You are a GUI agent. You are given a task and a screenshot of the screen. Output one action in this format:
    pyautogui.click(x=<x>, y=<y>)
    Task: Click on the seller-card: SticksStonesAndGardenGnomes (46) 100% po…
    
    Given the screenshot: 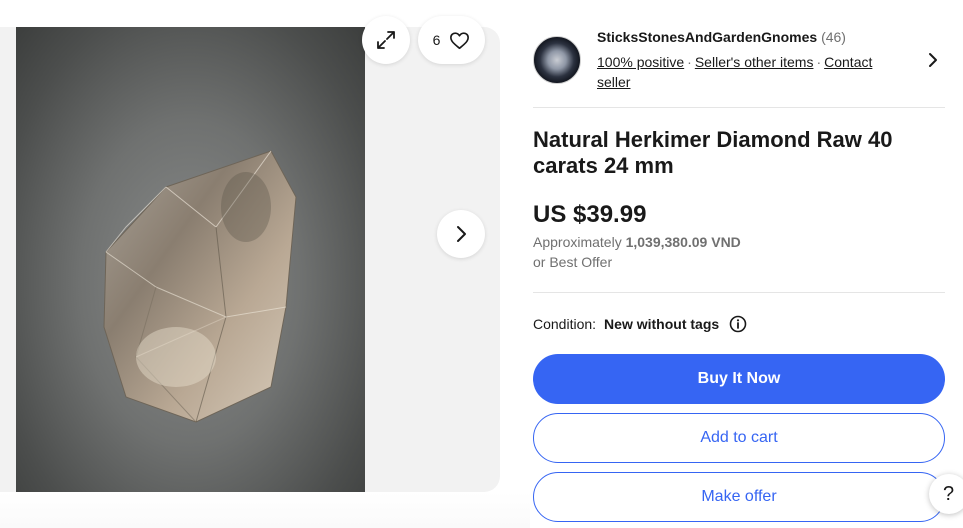 What is the action you would take?
    pyautogui.click(x=739, y=67)
    